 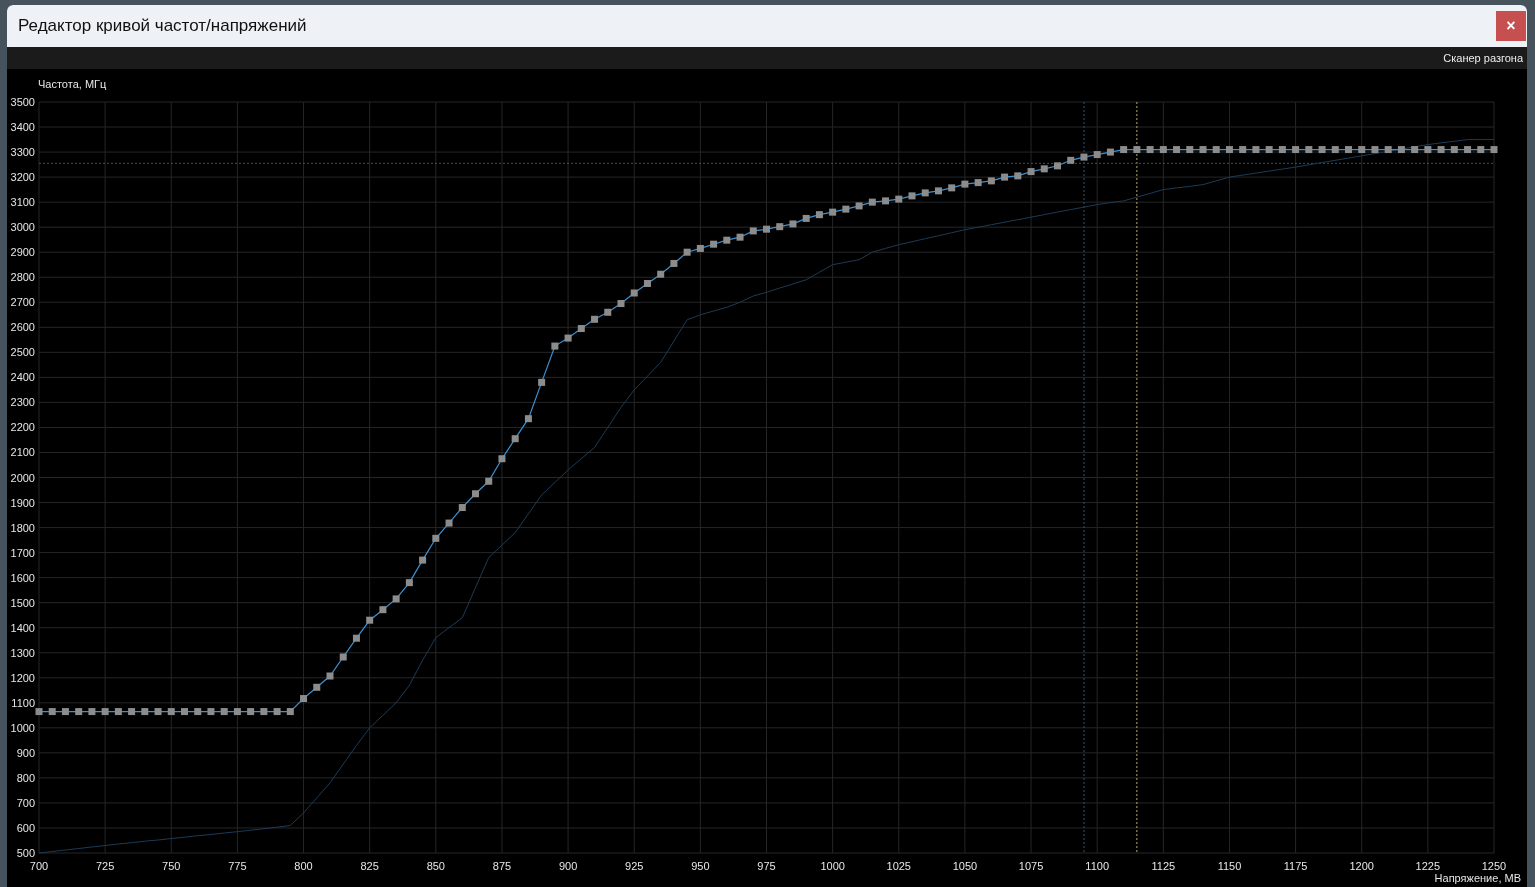 What do you see at coordinates (1511, 26) in the screenshot?
I see `close-button: ×` at bounding box center [1511, 26].